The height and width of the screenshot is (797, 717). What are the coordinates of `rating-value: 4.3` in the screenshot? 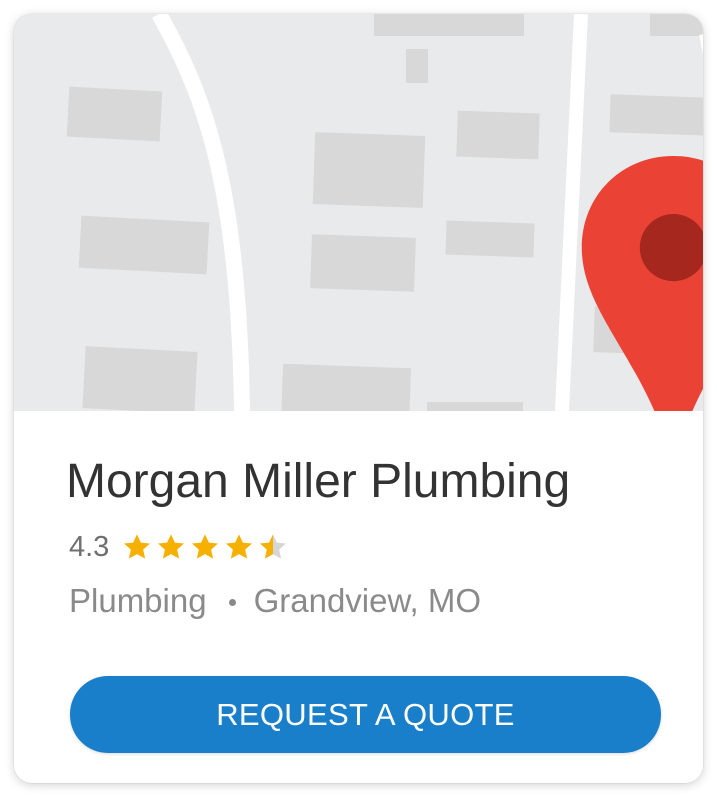 It's located at (89, 547).